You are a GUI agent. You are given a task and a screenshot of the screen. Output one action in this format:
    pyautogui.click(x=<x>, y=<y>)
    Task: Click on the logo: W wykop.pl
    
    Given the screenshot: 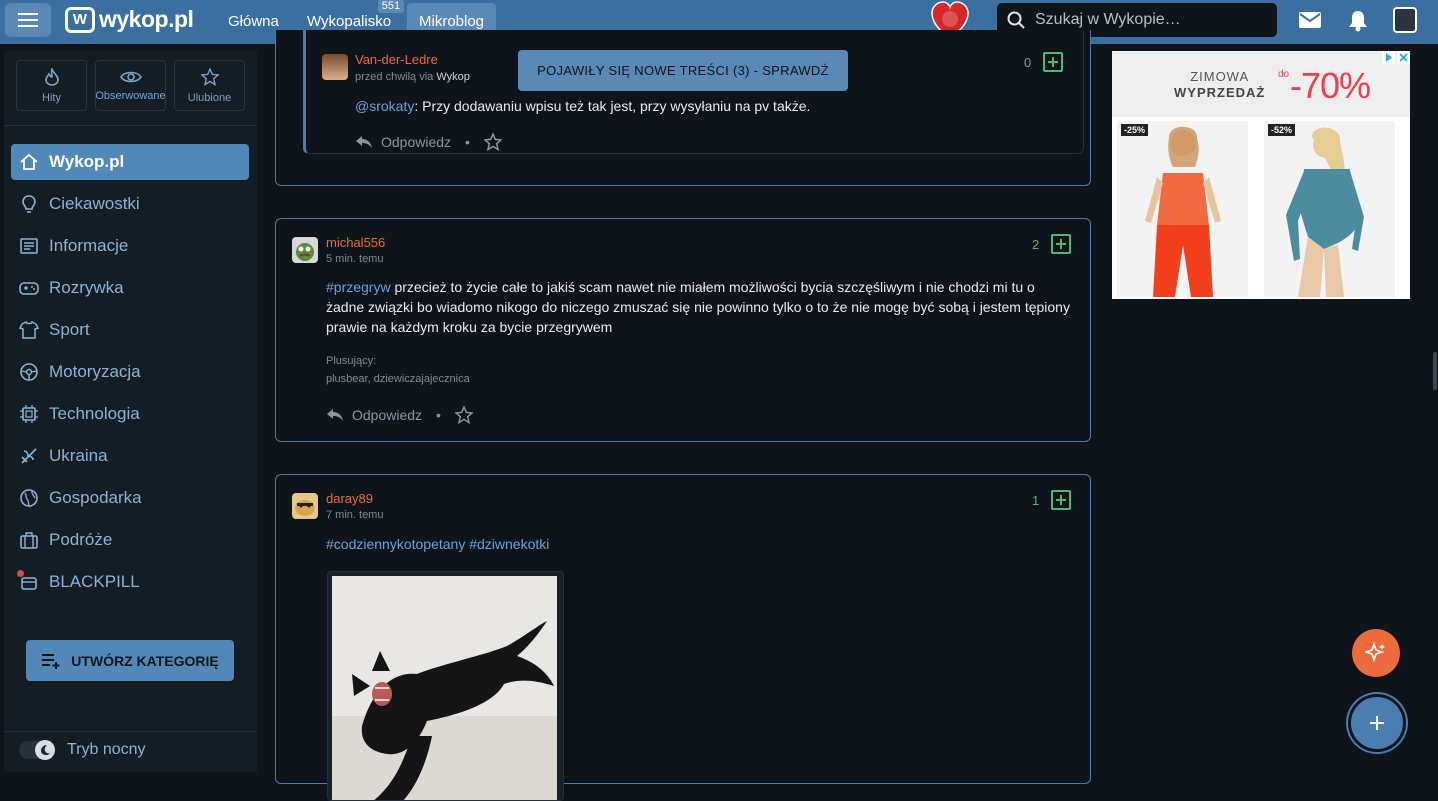 What is the action you would take?
    pyautogui.click(x=129, y=19)
    